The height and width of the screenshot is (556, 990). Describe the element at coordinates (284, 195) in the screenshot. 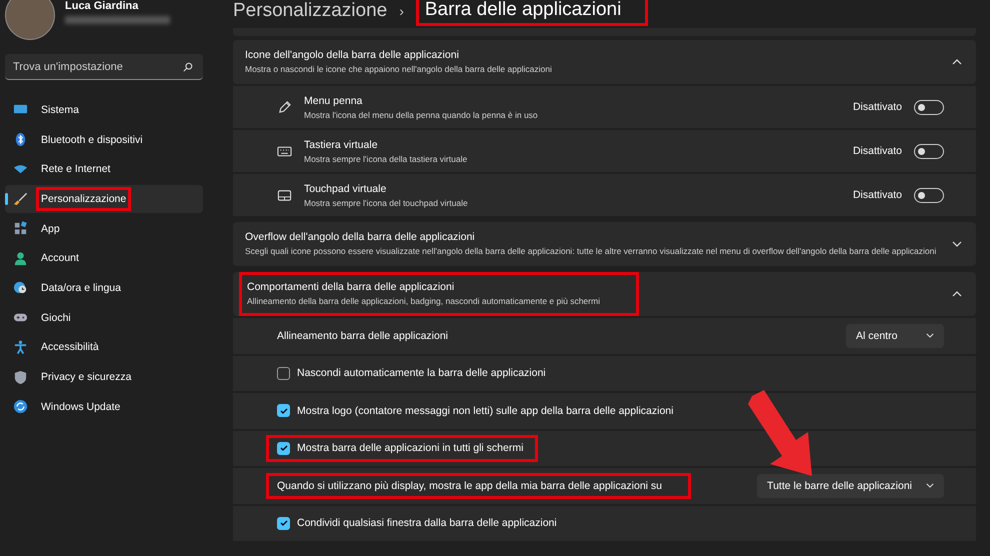

I see `touchpad-icon` at that location.